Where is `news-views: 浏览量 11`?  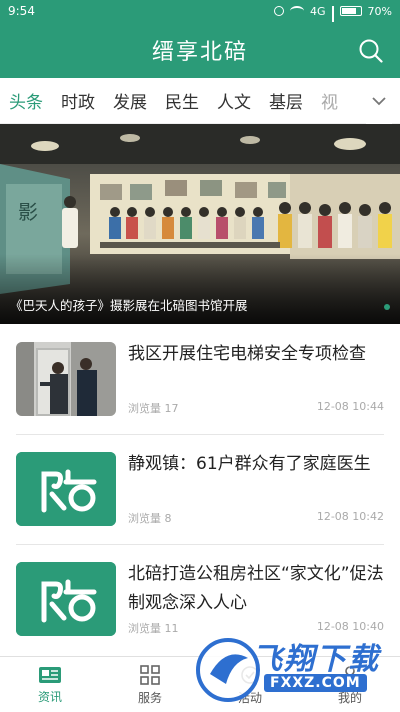
news-views: 浏览量 11 is located at coordinates (153, 628).